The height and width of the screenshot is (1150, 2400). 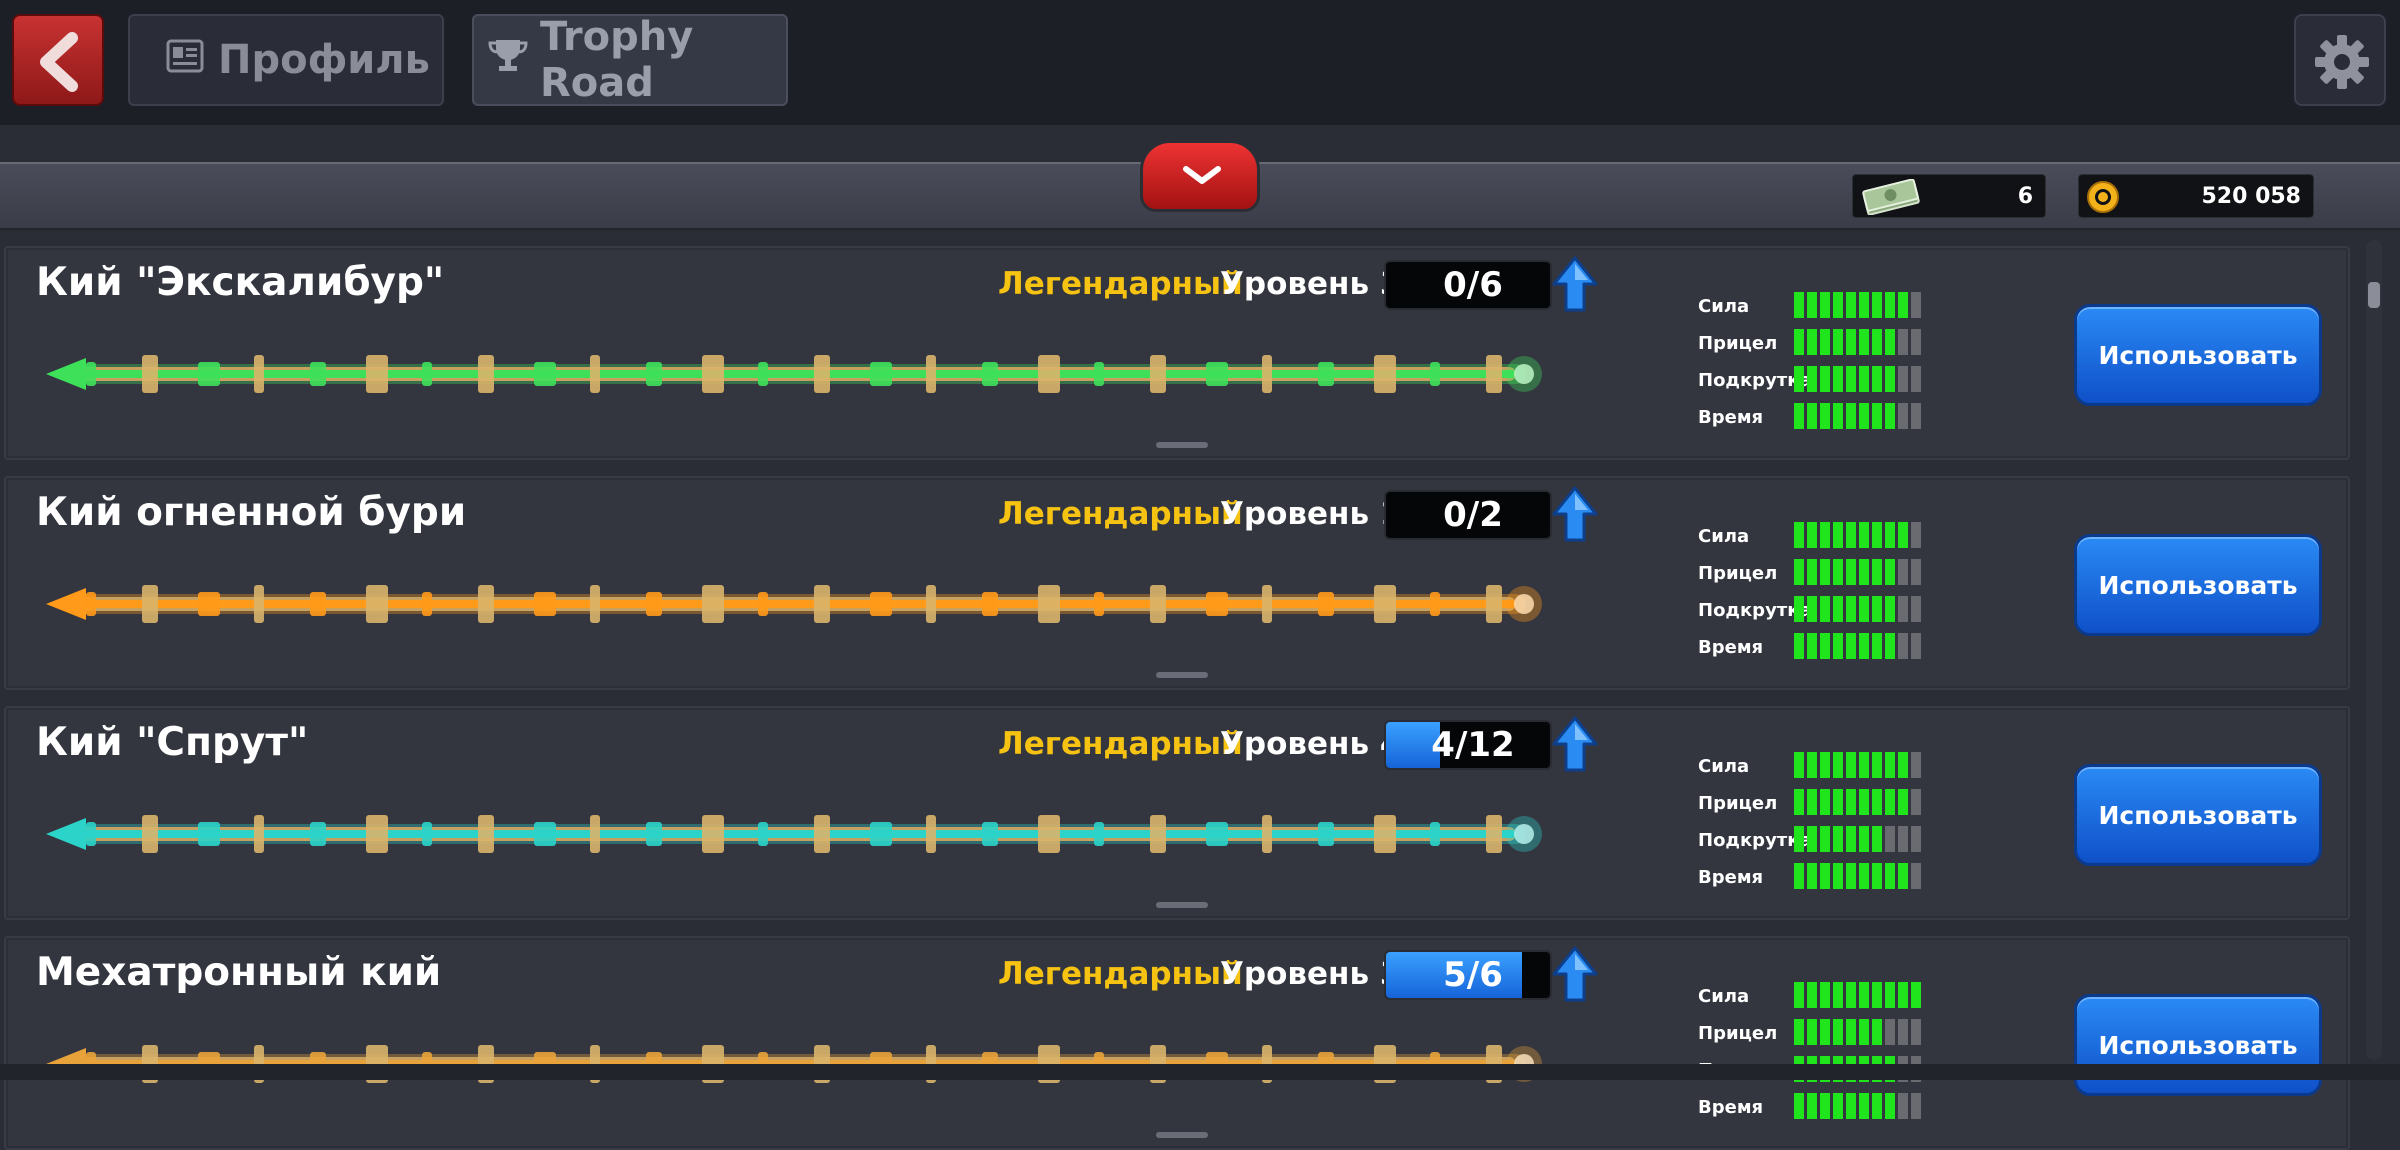 I want to click on cash-counter: 6, so click(x=1949, y=196).